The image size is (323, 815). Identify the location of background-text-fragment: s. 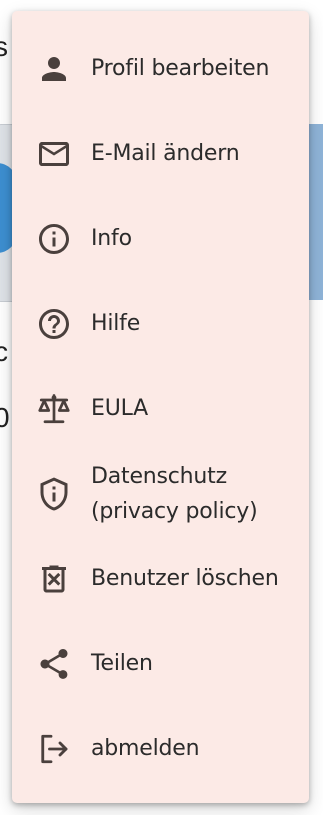
(4, 46).